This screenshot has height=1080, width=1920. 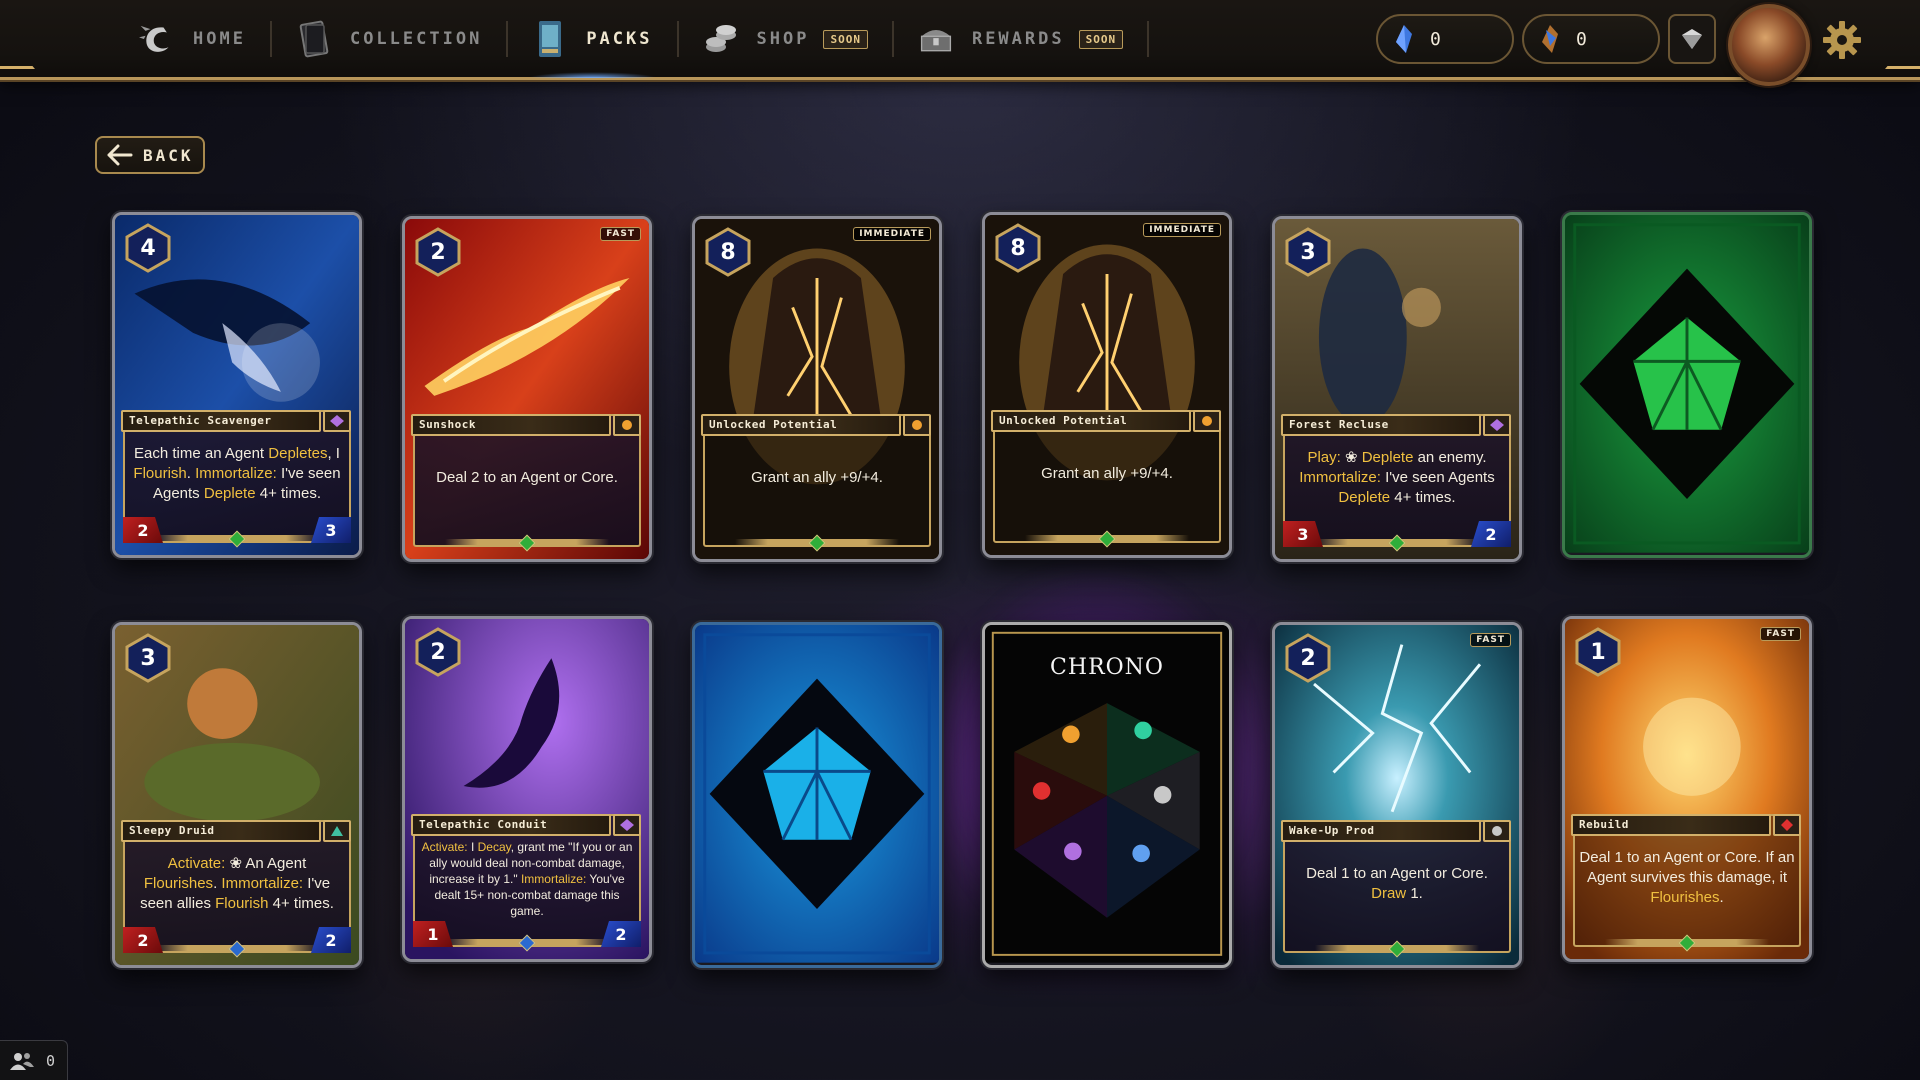 I want to click on back-label: BACK, so click(x=168, y=155).